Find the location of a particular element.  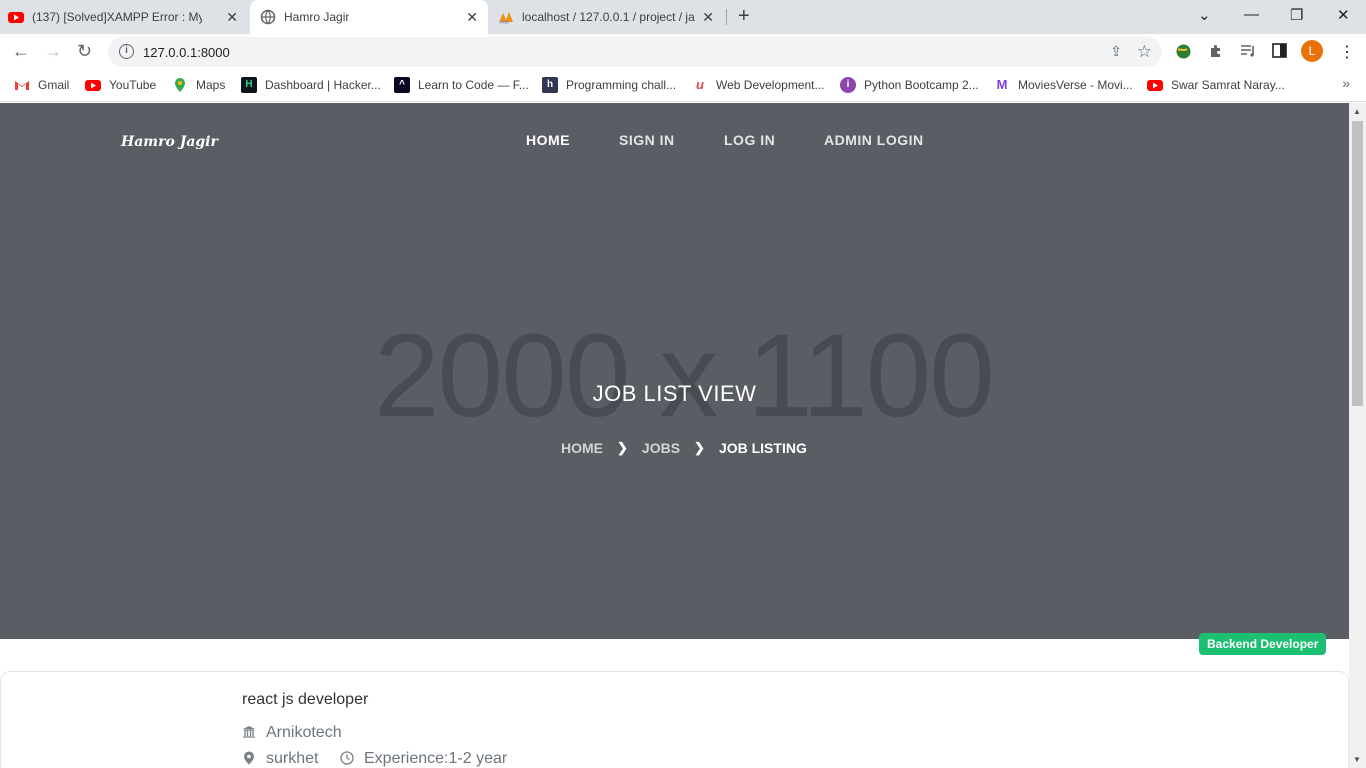

address-bar: i 127.0.0.1:8000 ⇪ ☆ is located at coordinates (635, 52).